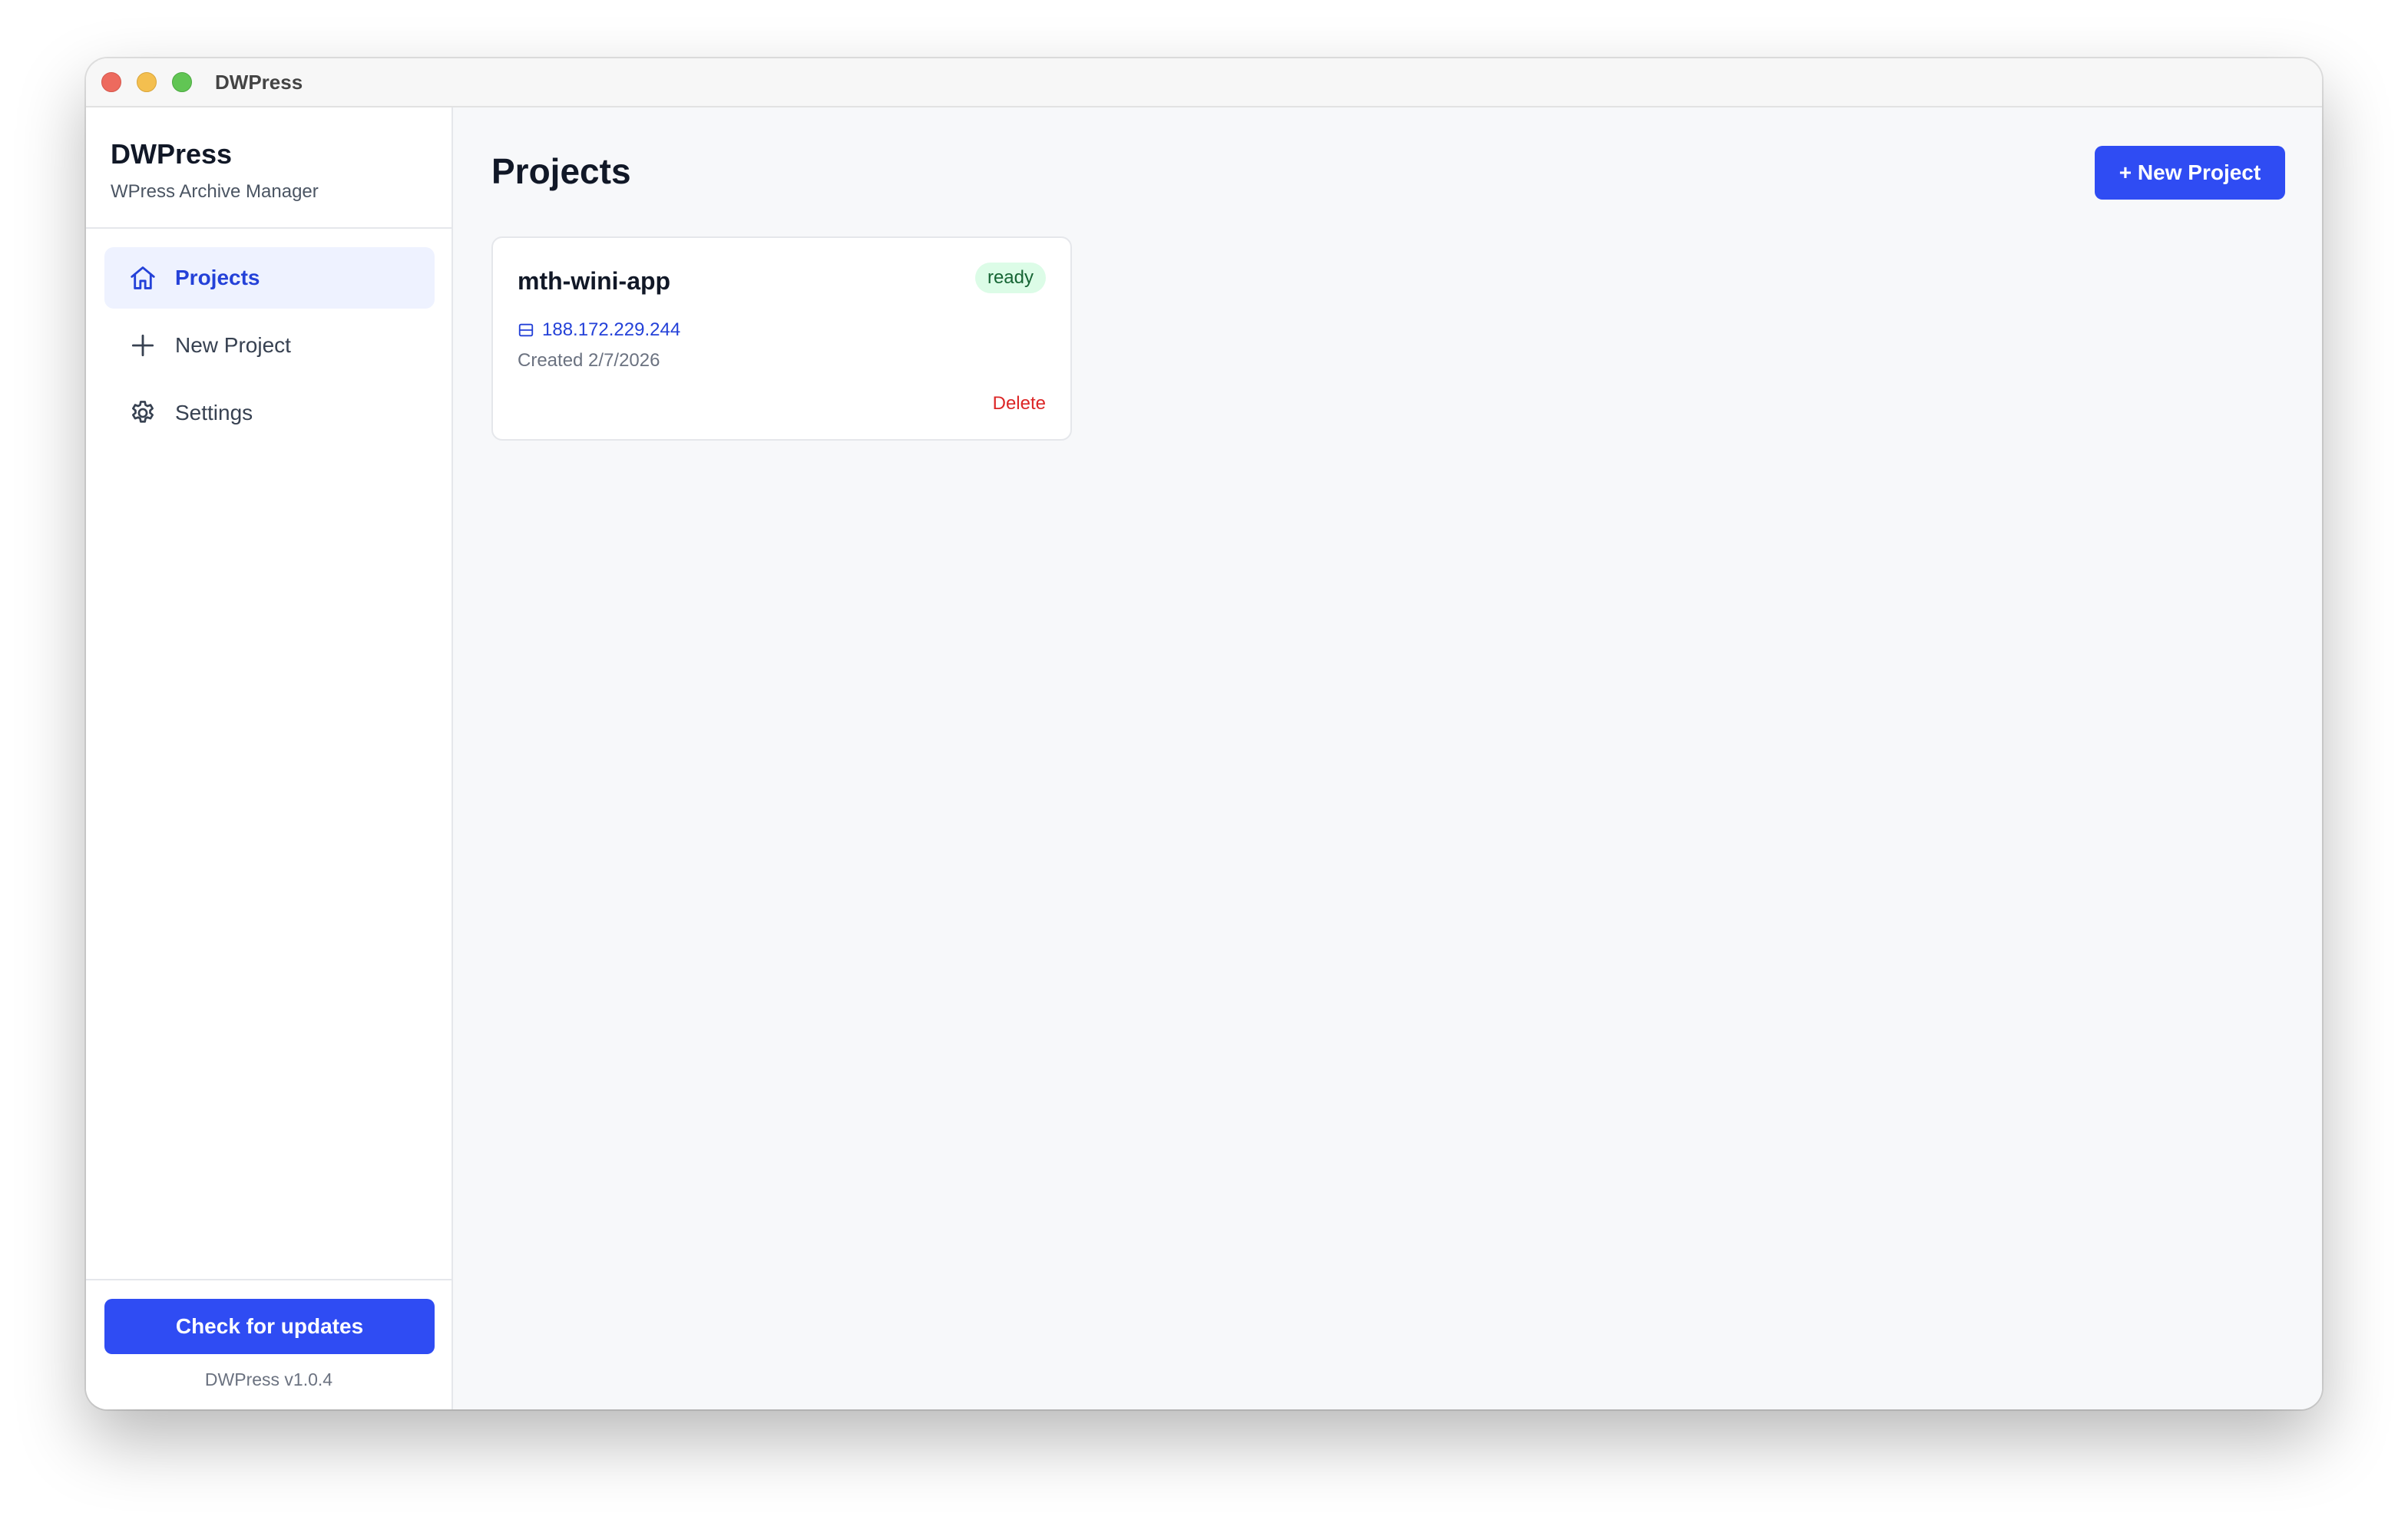 This screenshot has width=2408, height=1523. What do you see at coordinates (172, 154) in the screenshot?
I see `brand-name: DWPress` at bounding box center [172, 154].